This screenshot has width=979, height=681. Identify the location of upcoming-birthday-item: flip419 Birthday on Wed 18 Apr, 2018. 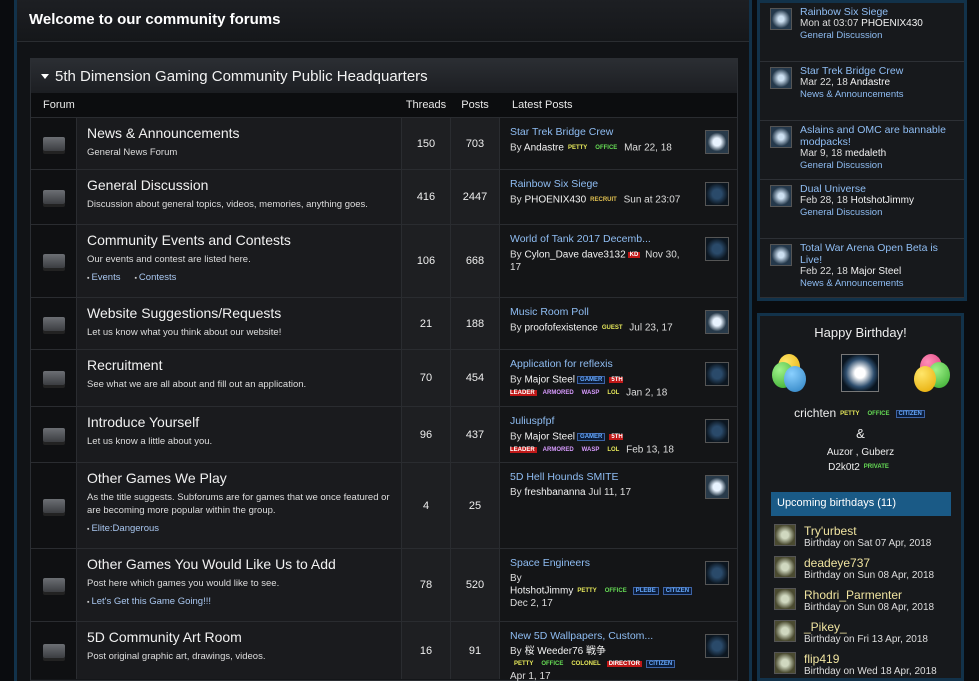
(855, 664).